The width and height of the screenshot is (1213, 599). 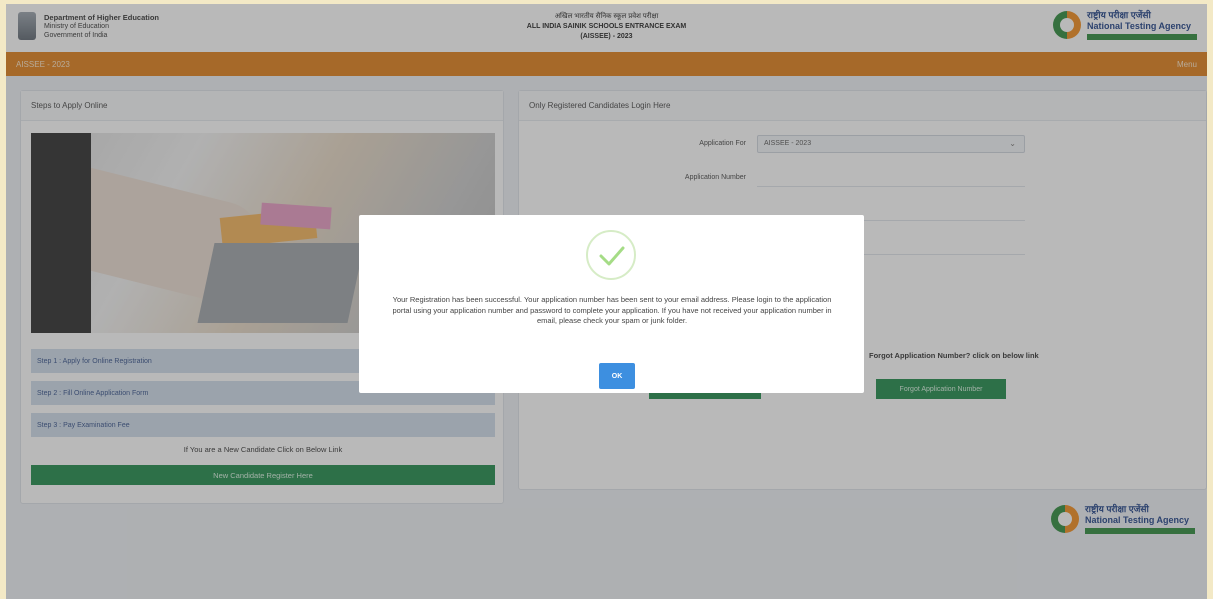 I want to click on success-check-icon, so click(x=611, y=255).